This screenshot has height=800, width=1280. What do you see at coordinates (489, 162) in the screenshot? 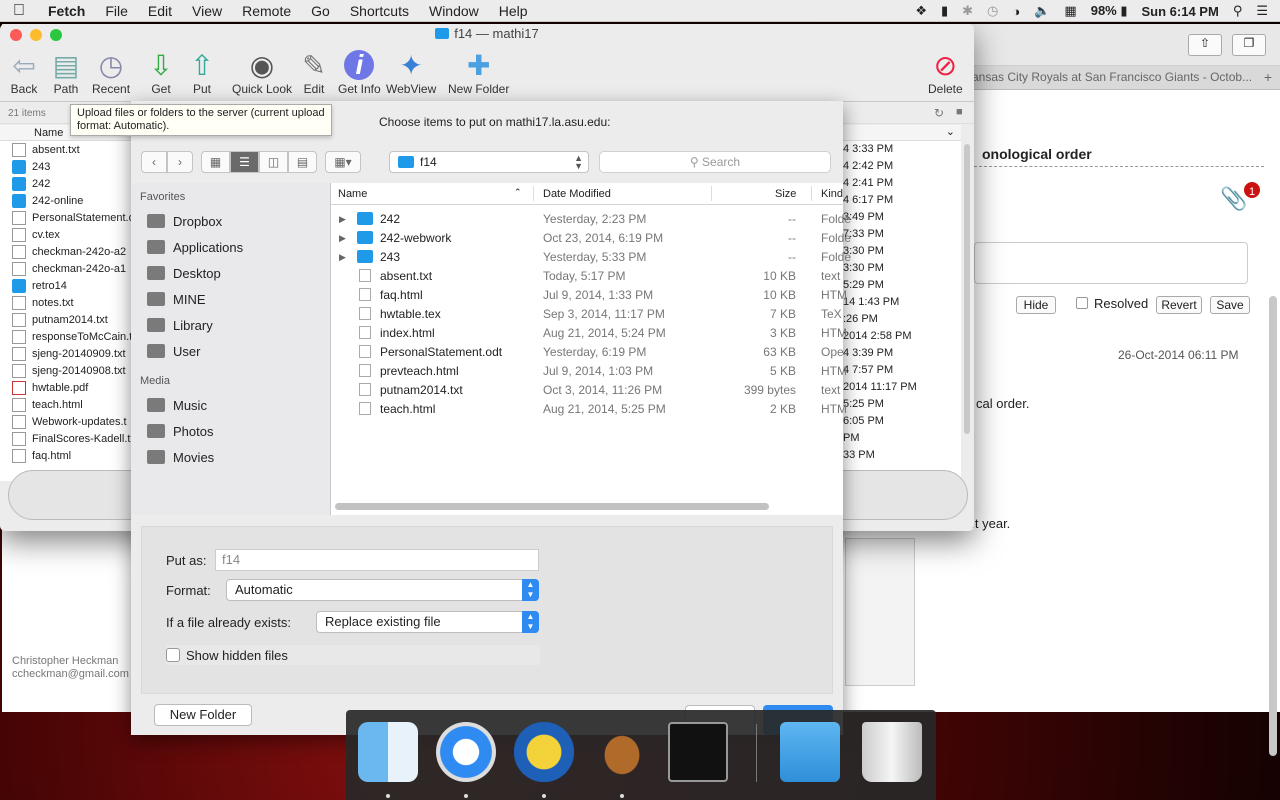
I see `folder-path-popup: f14 ▲ ▼` at bounding box center [489, 162].